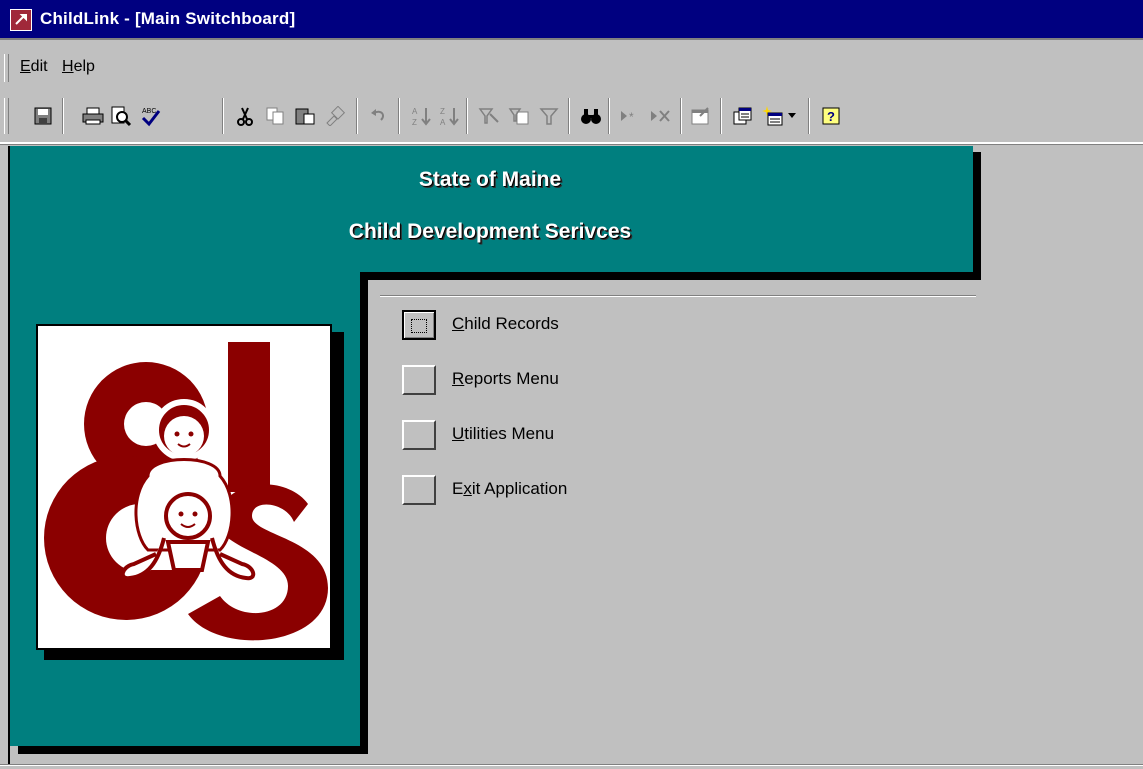  I want to click on help-icon: ?, so click(831, 116).